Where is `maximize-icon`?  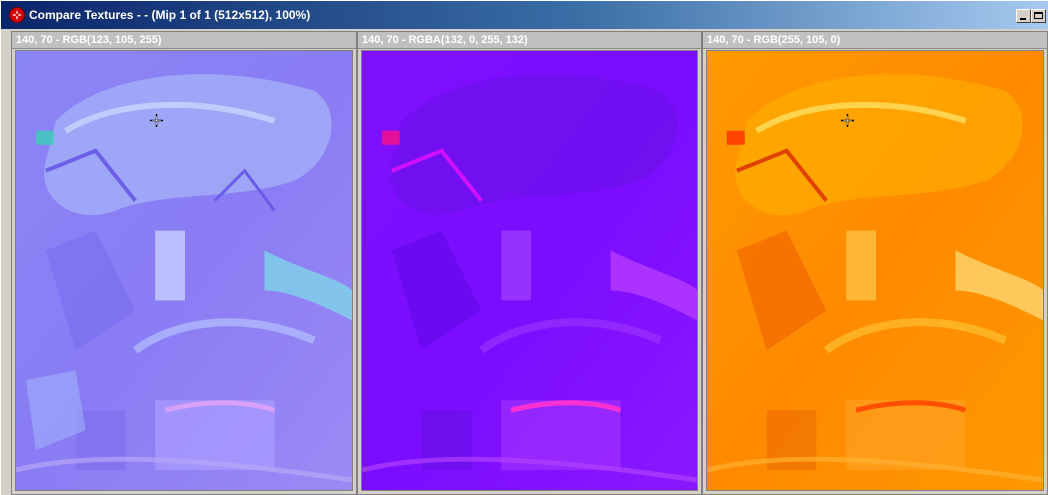
maximize-icon is located at coordinates (1038, 15).